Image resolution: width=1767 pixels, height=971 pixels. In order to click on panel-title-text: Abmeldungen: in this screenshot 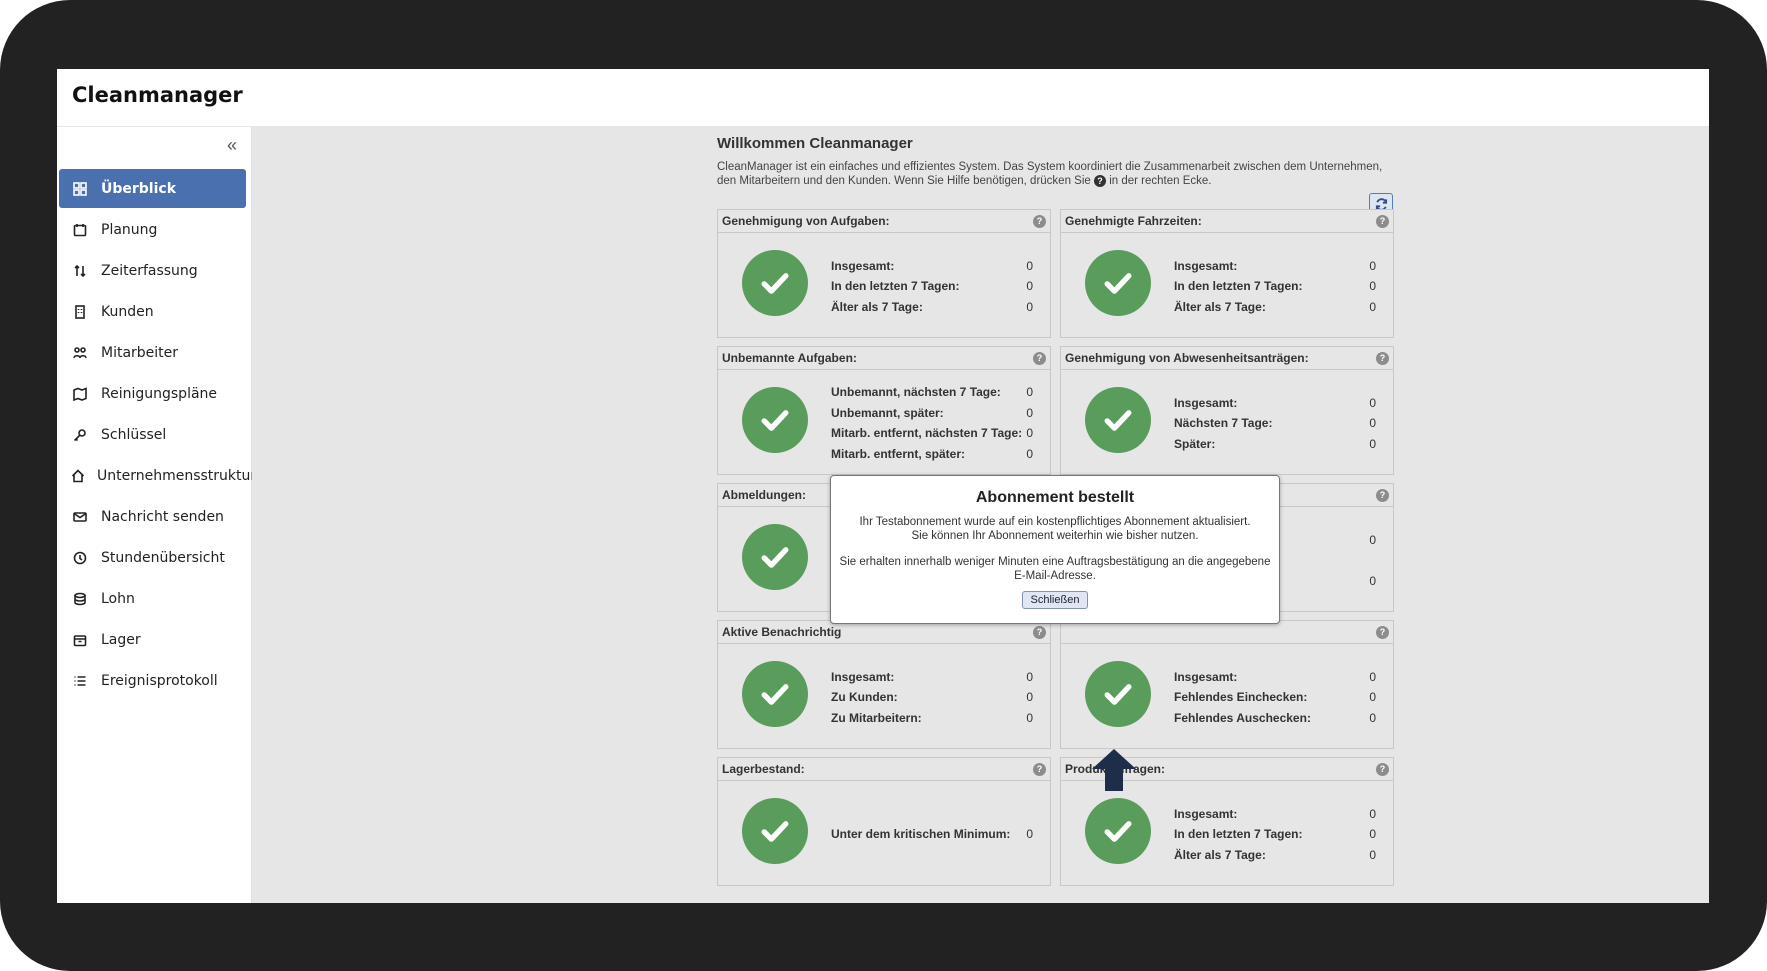, I will do `click(764, 495)`.